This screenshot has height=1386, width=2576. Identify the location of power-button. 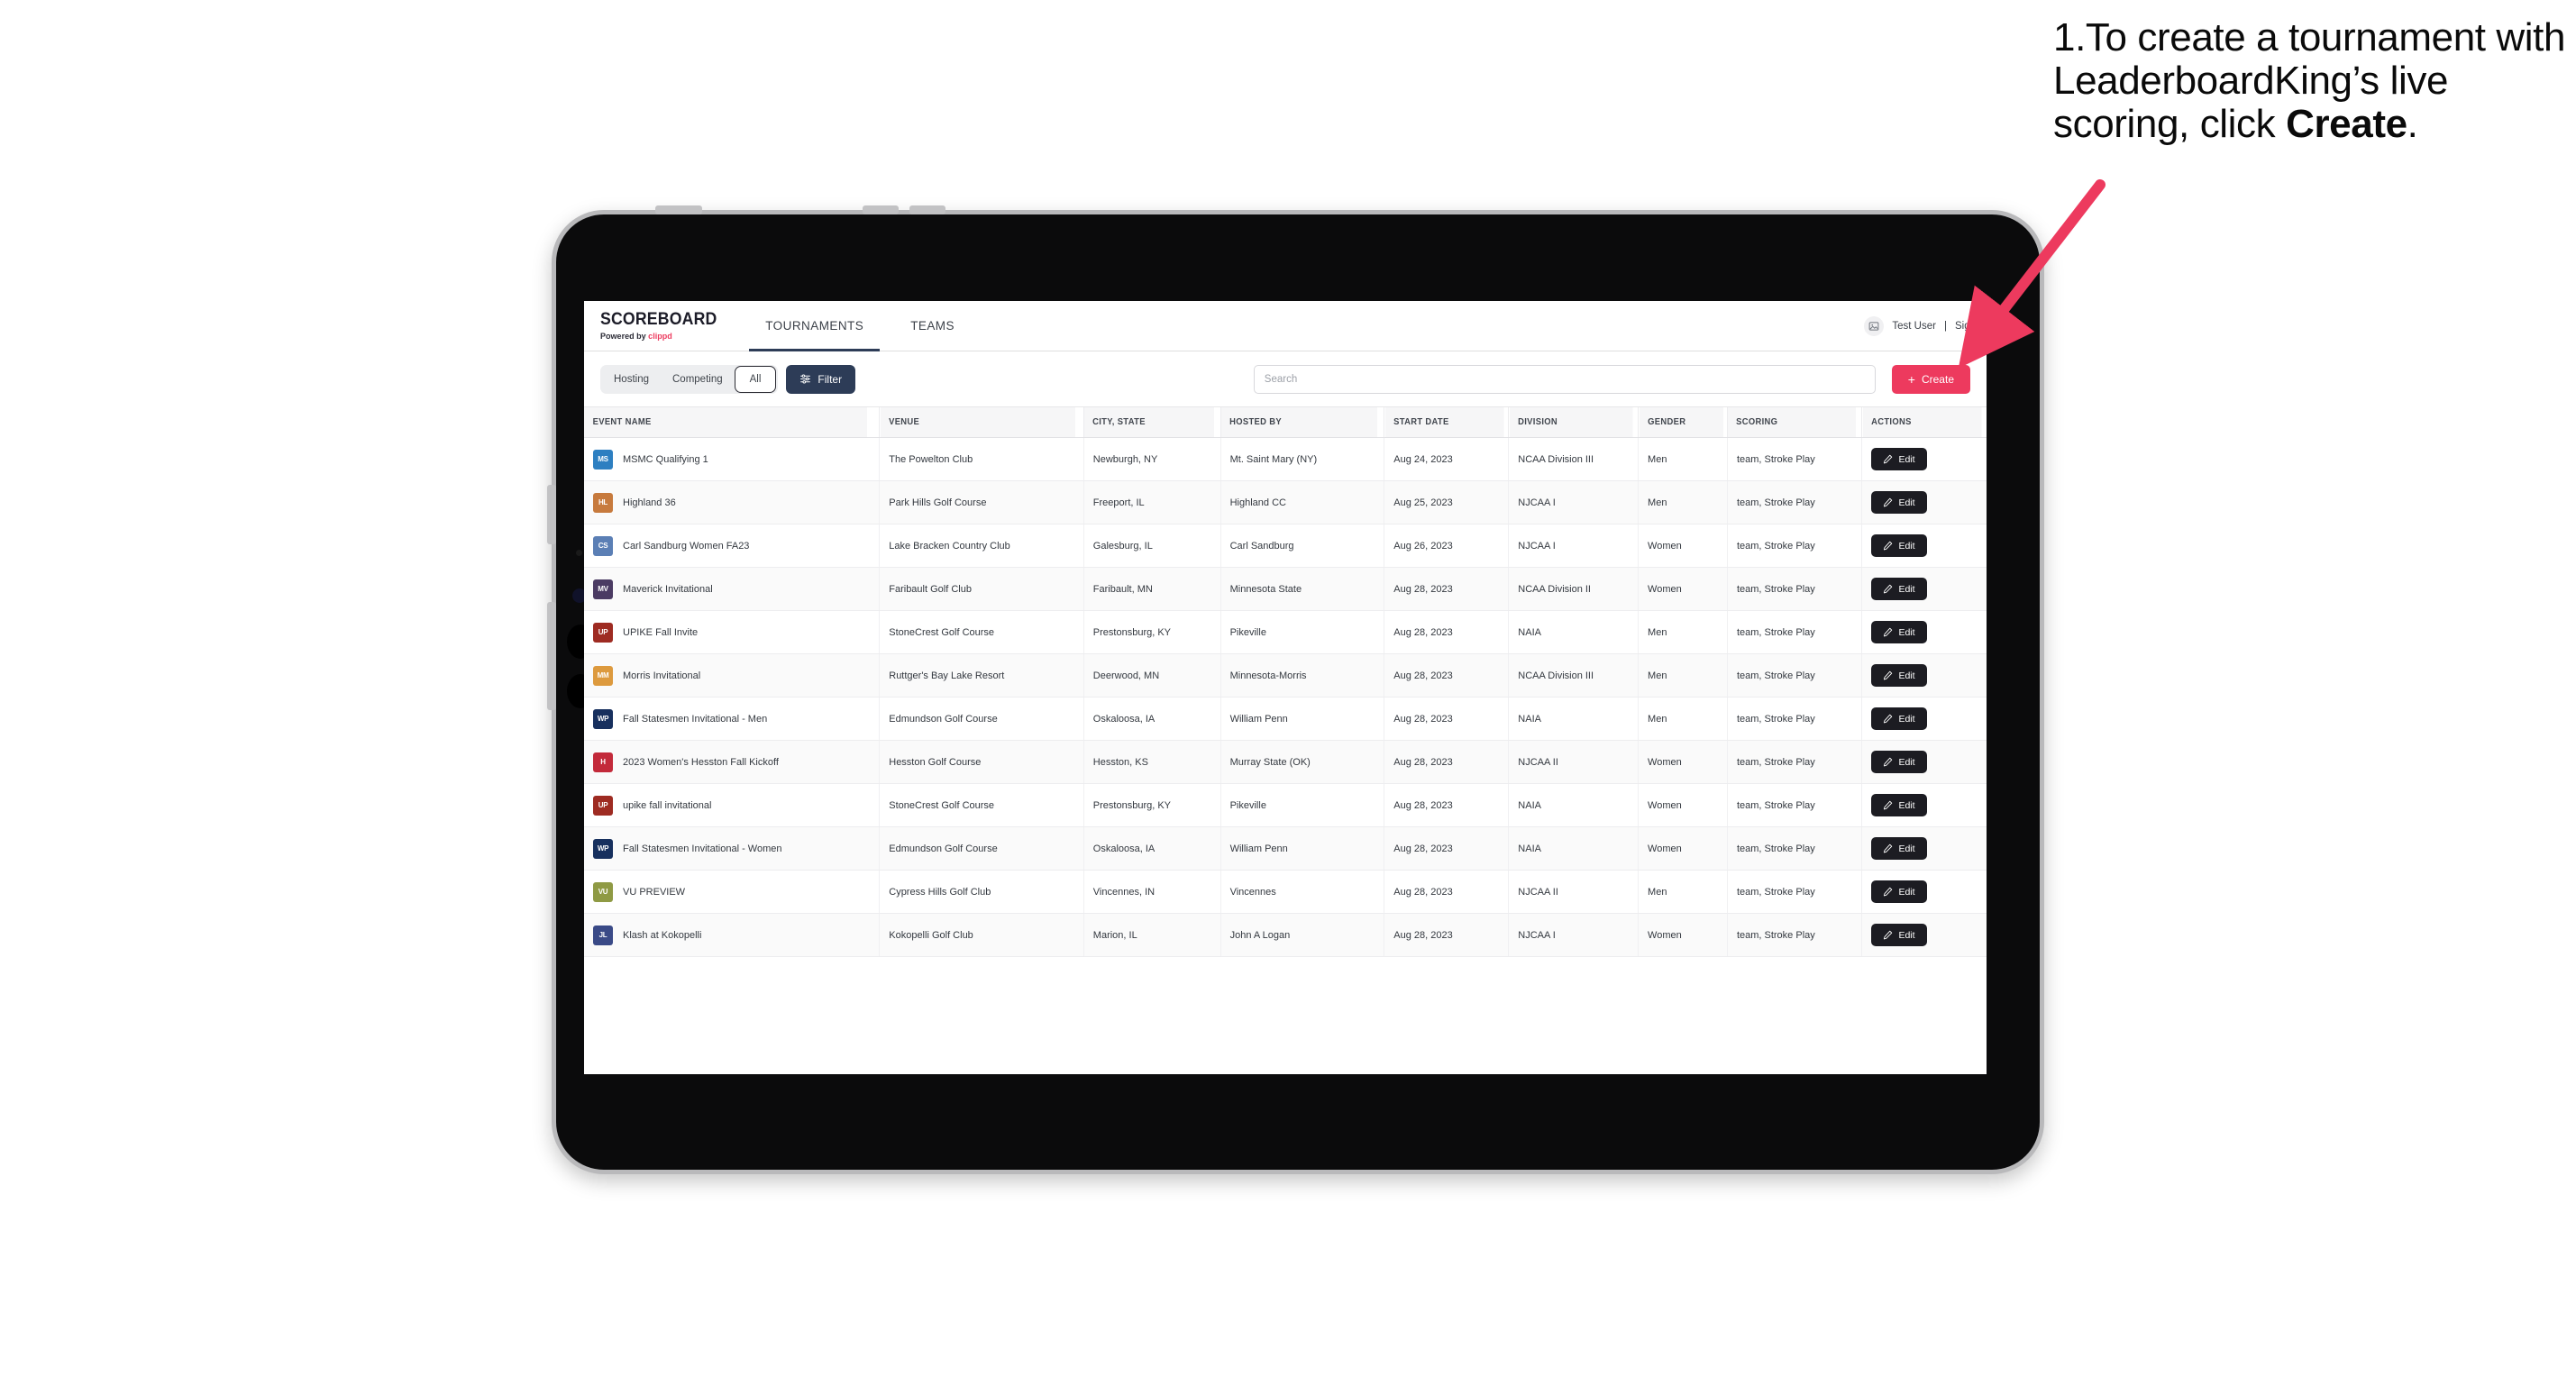
(678, 209).